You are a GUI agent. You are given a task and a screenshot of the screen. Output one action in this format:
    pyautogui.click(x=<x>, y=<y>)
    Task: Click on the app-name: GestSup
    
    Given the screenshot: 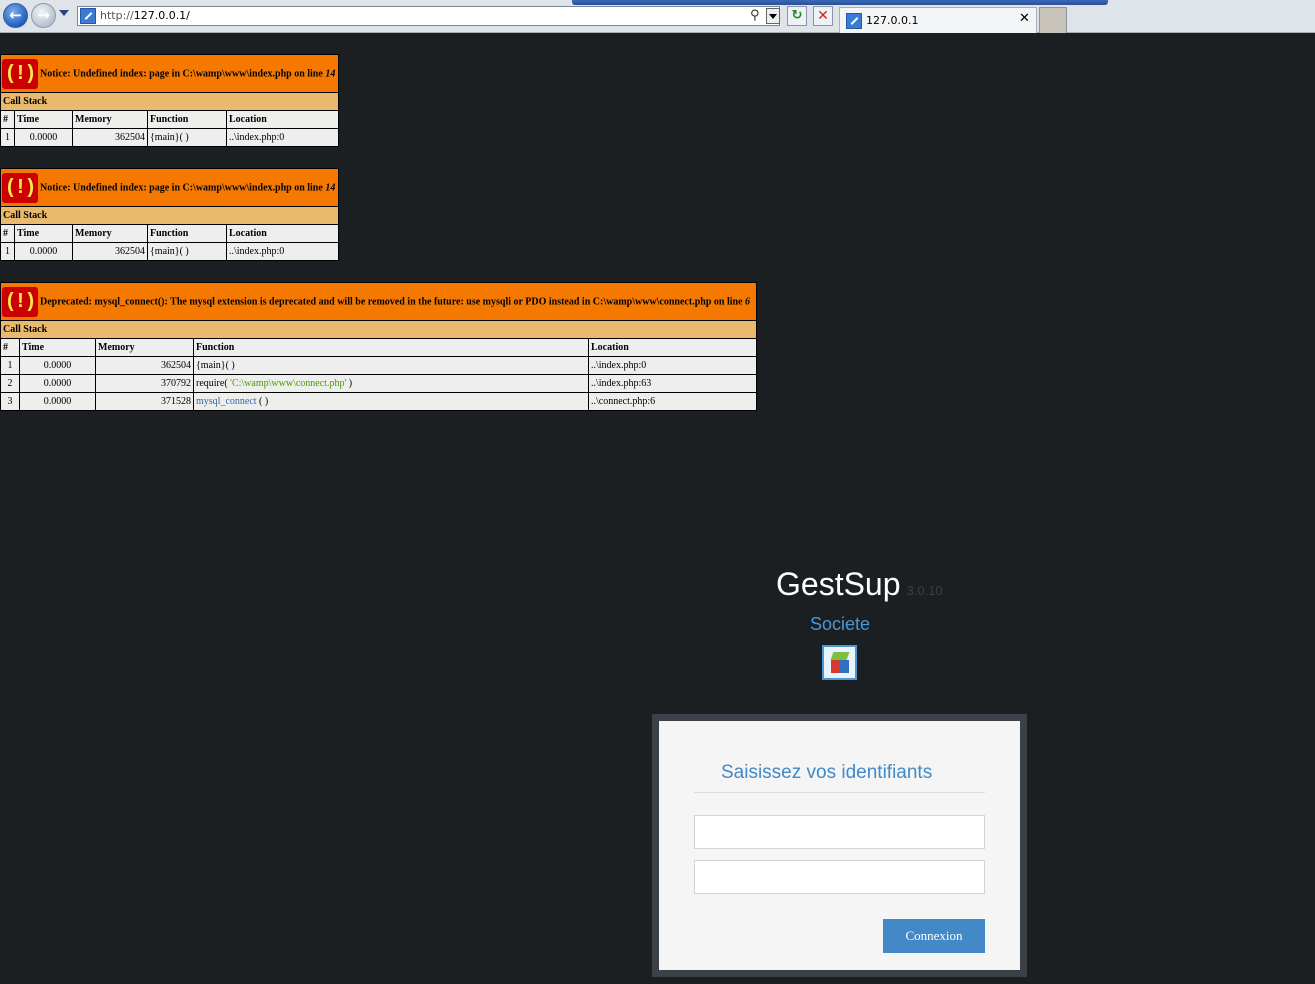 What is the action you would take?
    pyautogui.click(x=838, y=584)
    